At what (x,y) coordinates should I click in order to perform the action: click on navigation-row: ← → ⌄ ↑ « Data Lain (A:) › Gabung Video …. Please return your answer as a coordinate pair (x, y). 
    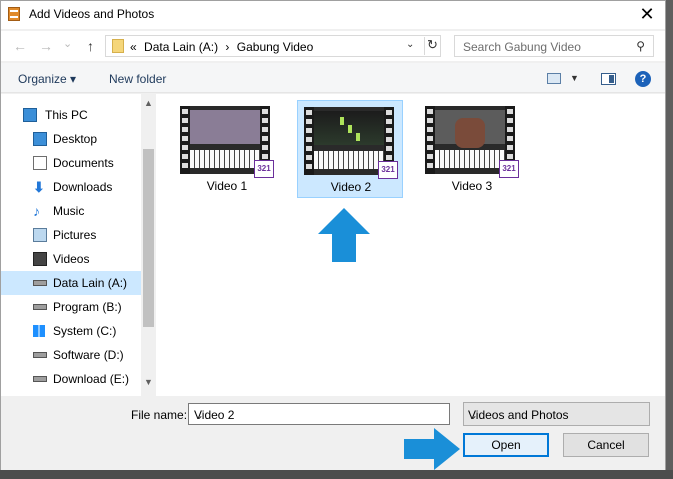
    Looking at the image, I should click on (333, 46).